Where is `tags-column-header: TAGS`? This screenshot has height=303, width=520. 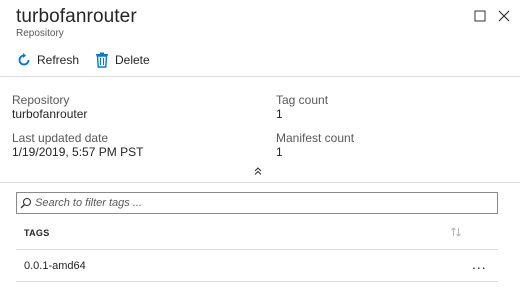
tags-column-header: TAGS is located at coordinates (37, 233).